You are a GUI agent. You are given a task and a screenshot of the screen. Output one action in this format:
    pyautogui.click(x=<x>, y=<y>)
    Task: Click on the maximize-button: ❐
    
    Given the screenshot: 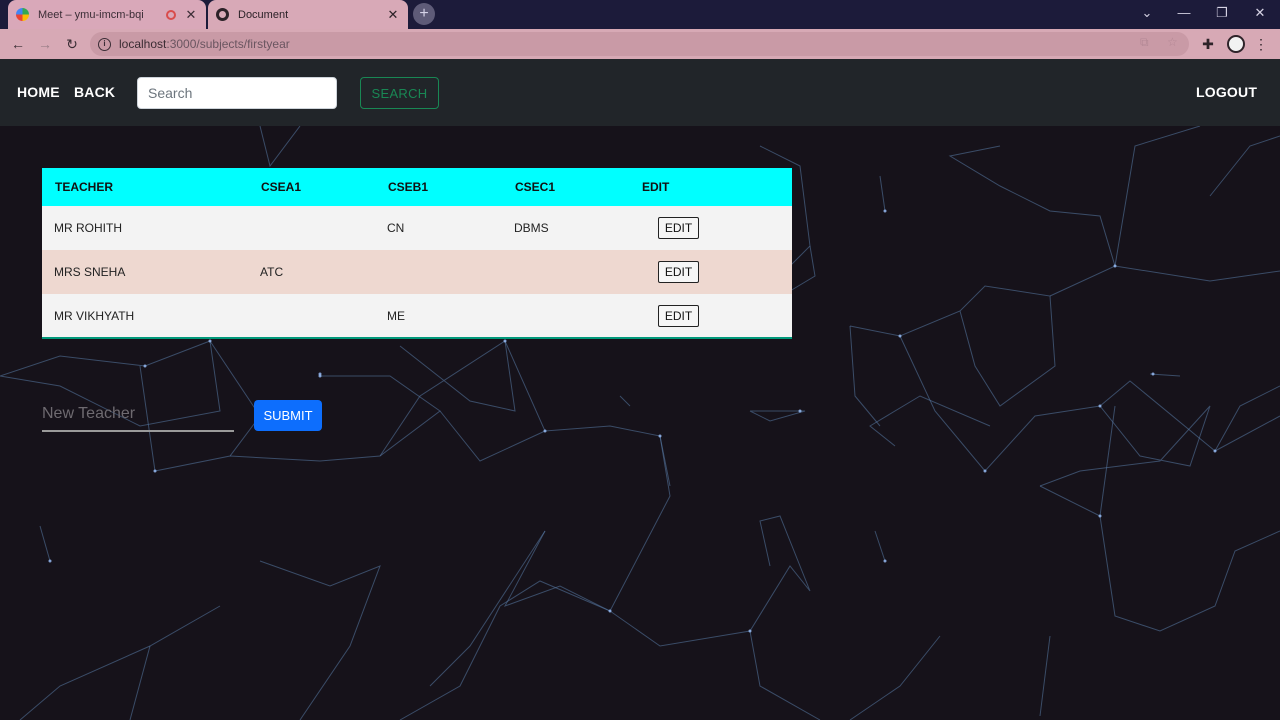 What is the action you would take?
    pyautogui.click(x=1222, y=13)
    